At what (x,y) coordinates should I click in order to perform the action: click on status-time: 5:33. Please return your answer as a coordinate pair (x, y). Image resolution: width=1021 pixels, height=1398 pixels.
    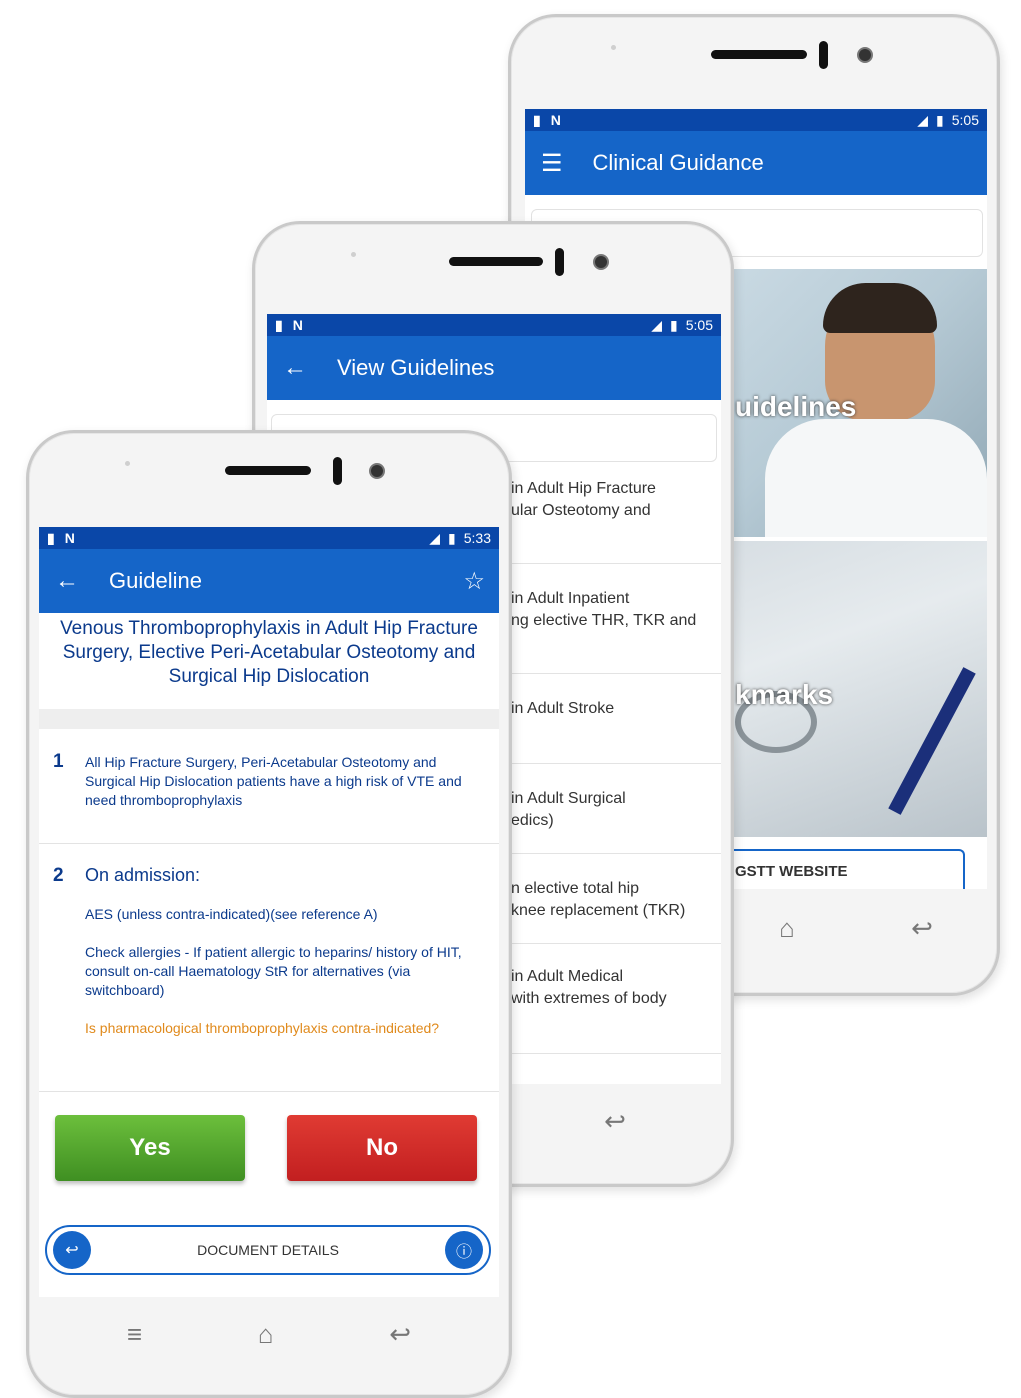
    Looking at the image, I should click on (477, 538).